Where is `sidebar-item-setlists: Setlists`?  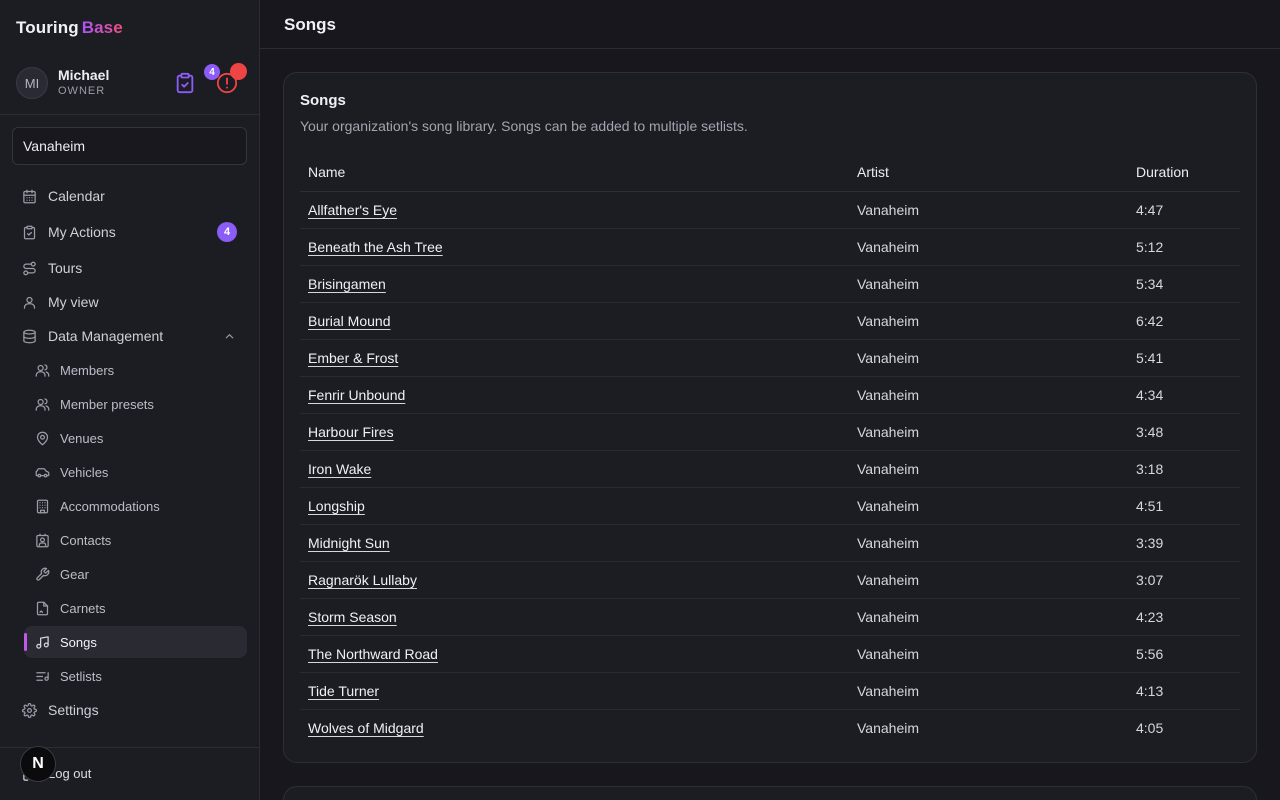 sidebar-item-setlists: Setlists is located at coordinates (135, 676).